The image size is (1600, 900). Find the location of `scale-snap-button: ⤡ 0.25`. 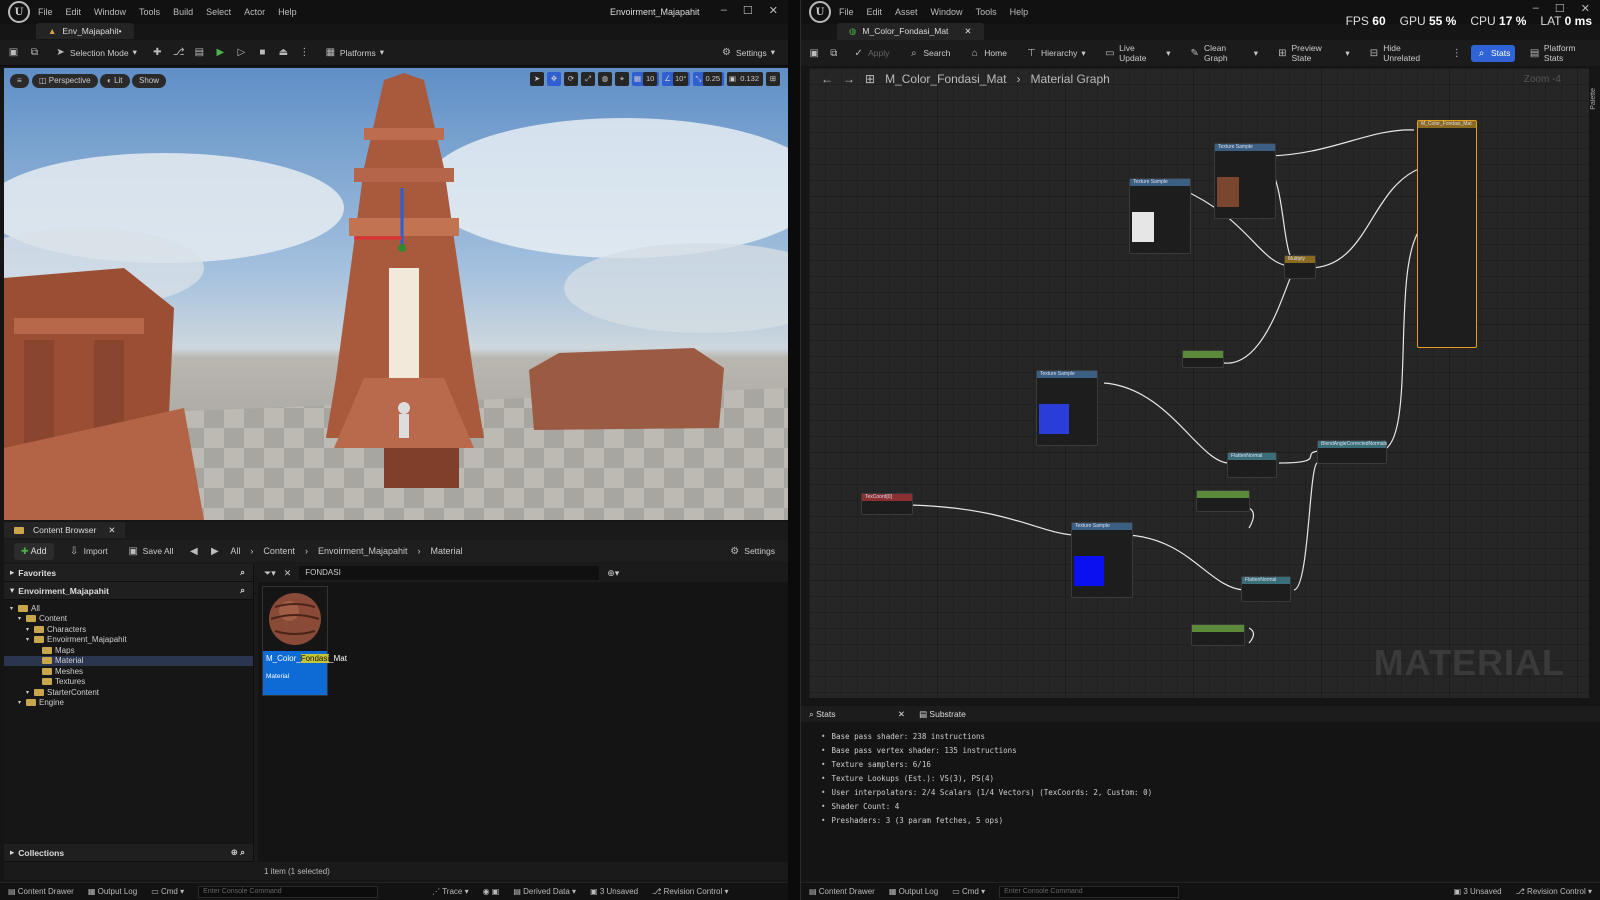

scale-snap-button: ⤡ 0.25 is located at coordinates (709, 79).